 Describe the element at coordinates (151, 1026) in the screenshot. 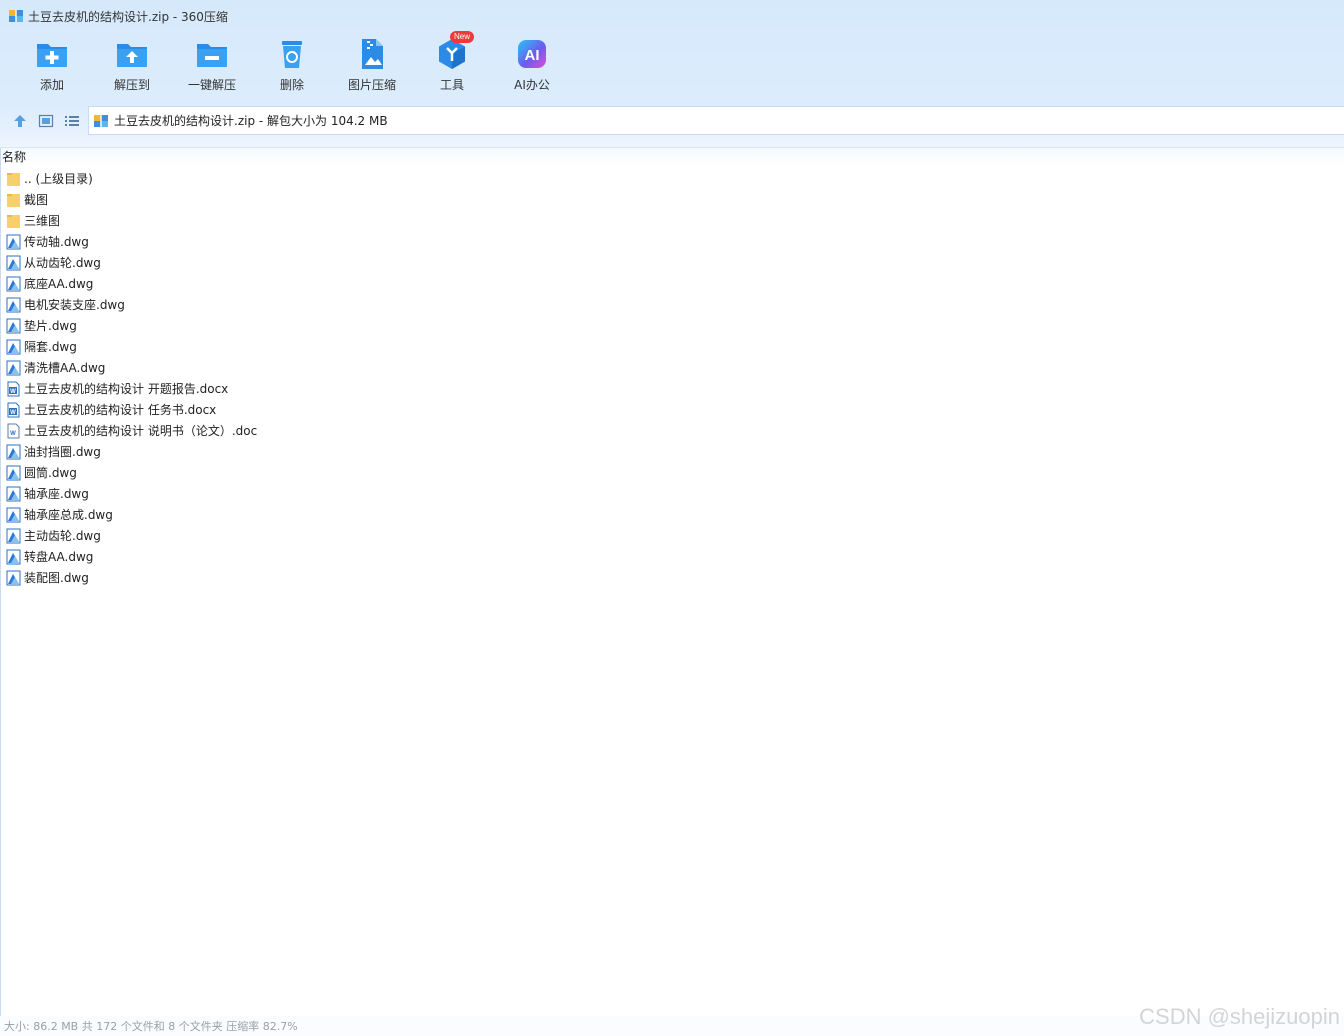

I see `status-text: 大小: 86.2 MB 共 172 个文件和 8 个文件夹 压缩率 82.7%` at that location.